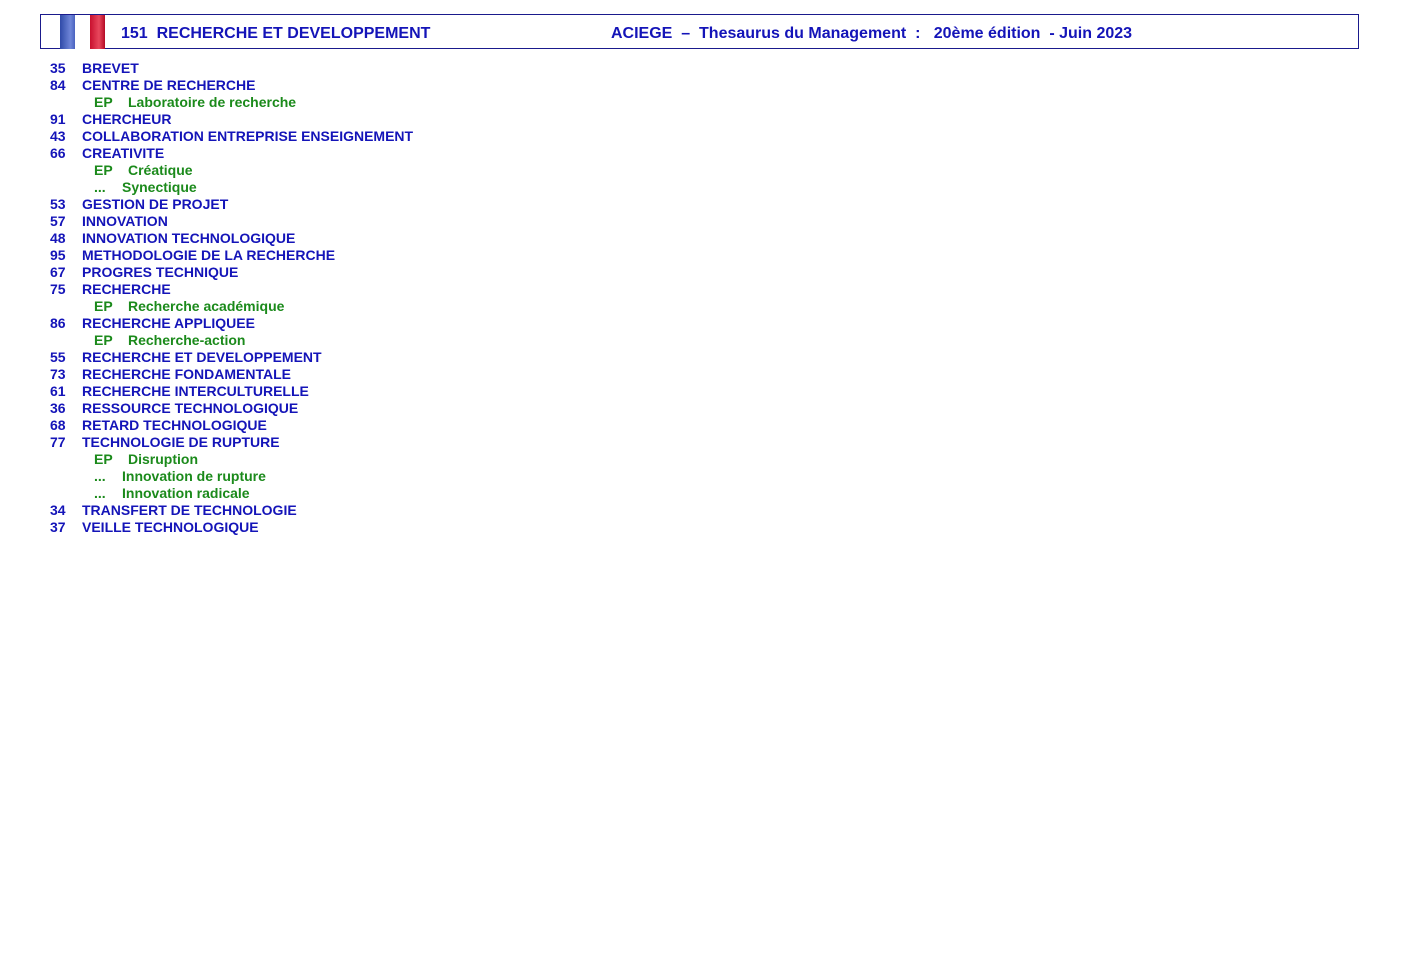 Image resolution: width=1410 pixels, height=980 pixels. I want to click on descriptor-entry: 48 INNOVATION TECHNOLOGIQUE, so click(231, 238).